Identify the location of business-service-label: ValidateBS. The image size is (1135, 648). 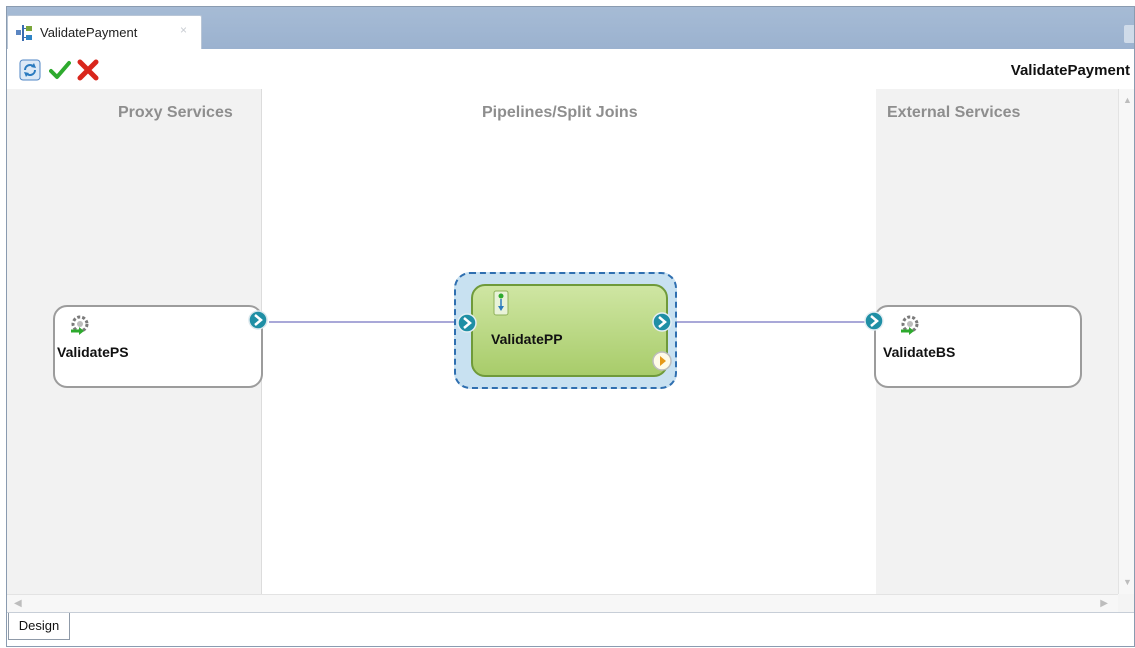
(919, 352).